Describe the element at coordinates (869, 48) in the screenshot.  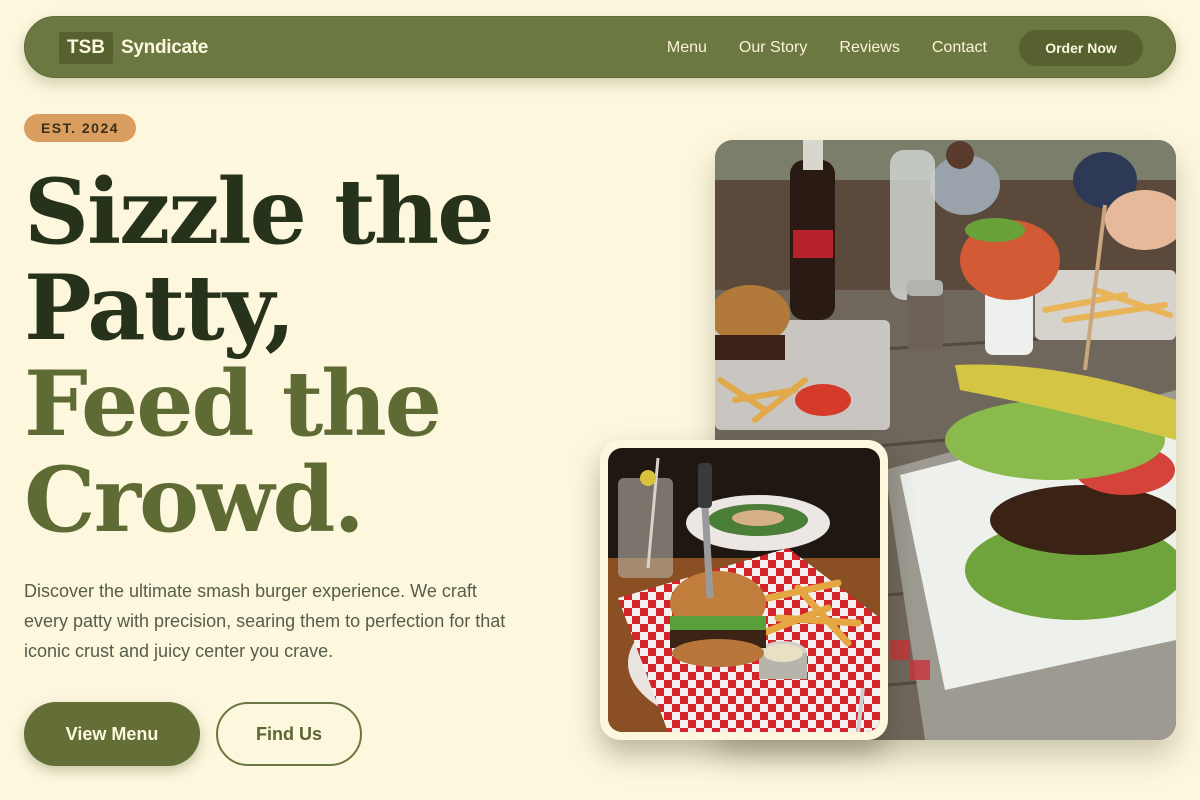
I see `nav-link-reviews: Reviews` at that location.